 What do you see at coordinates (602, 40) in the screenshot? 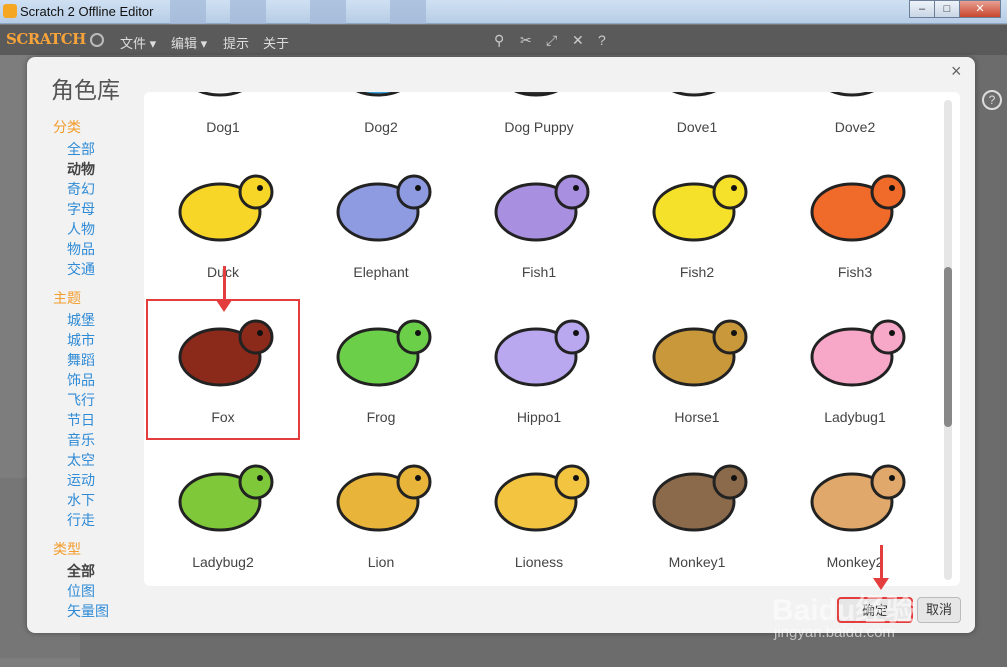
I see `help-icon: ?` at bounding box center [602, 40].